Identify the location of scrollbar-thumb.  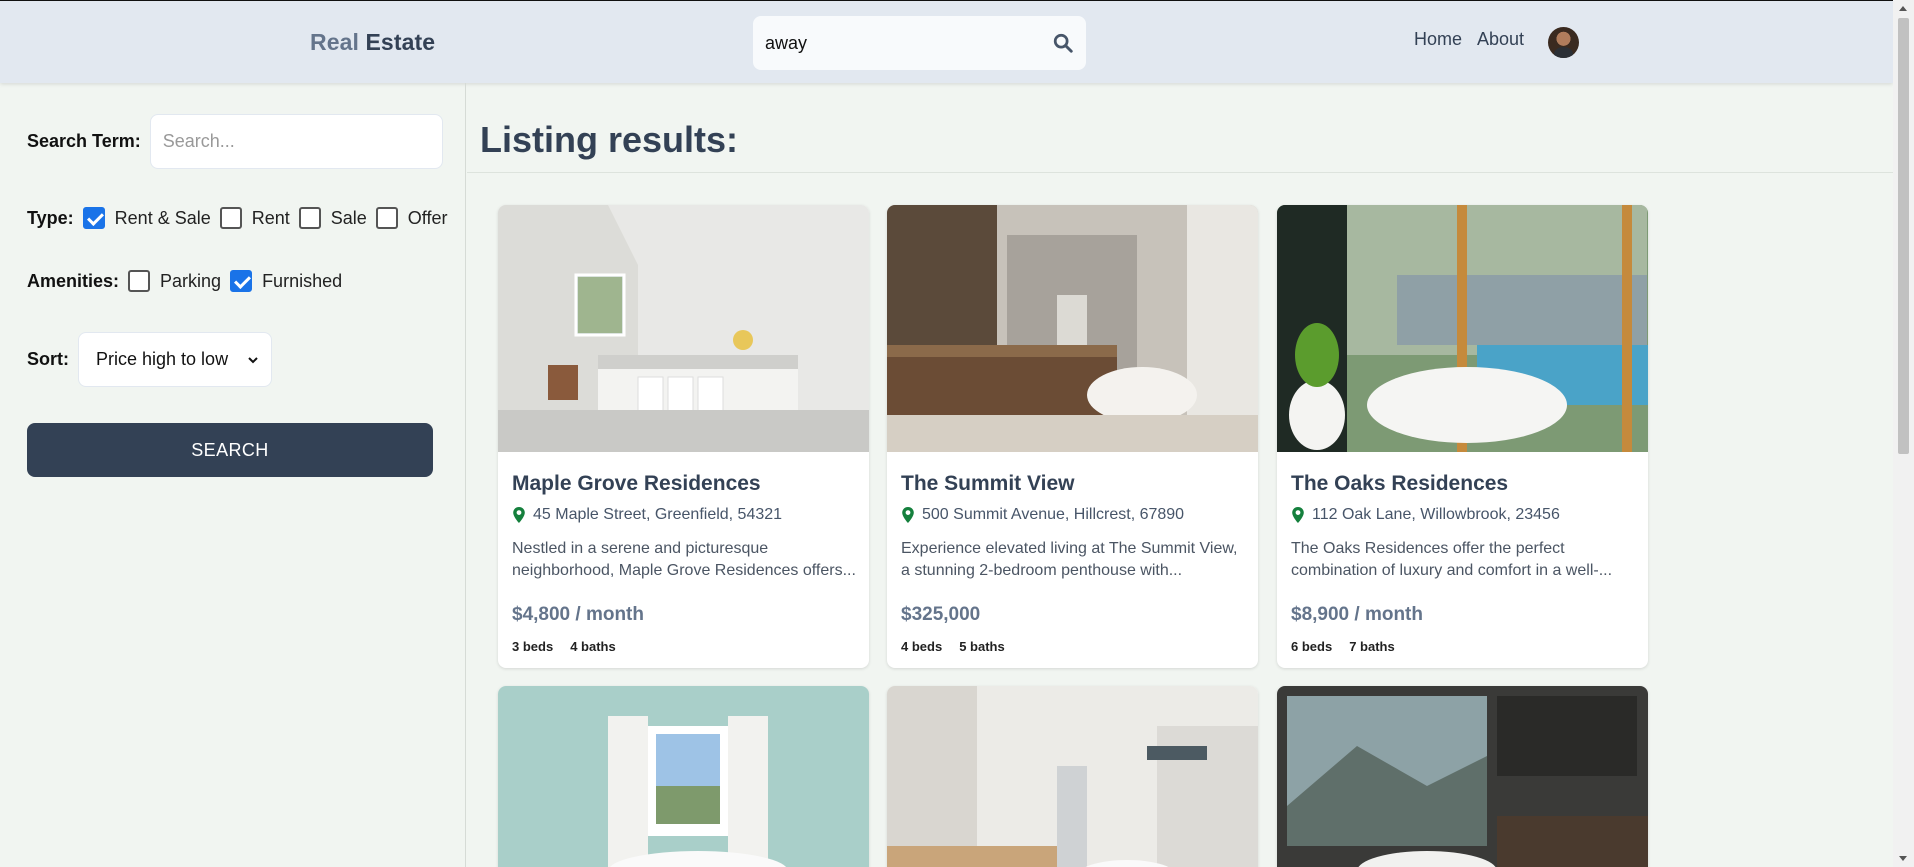
(1903, 236).